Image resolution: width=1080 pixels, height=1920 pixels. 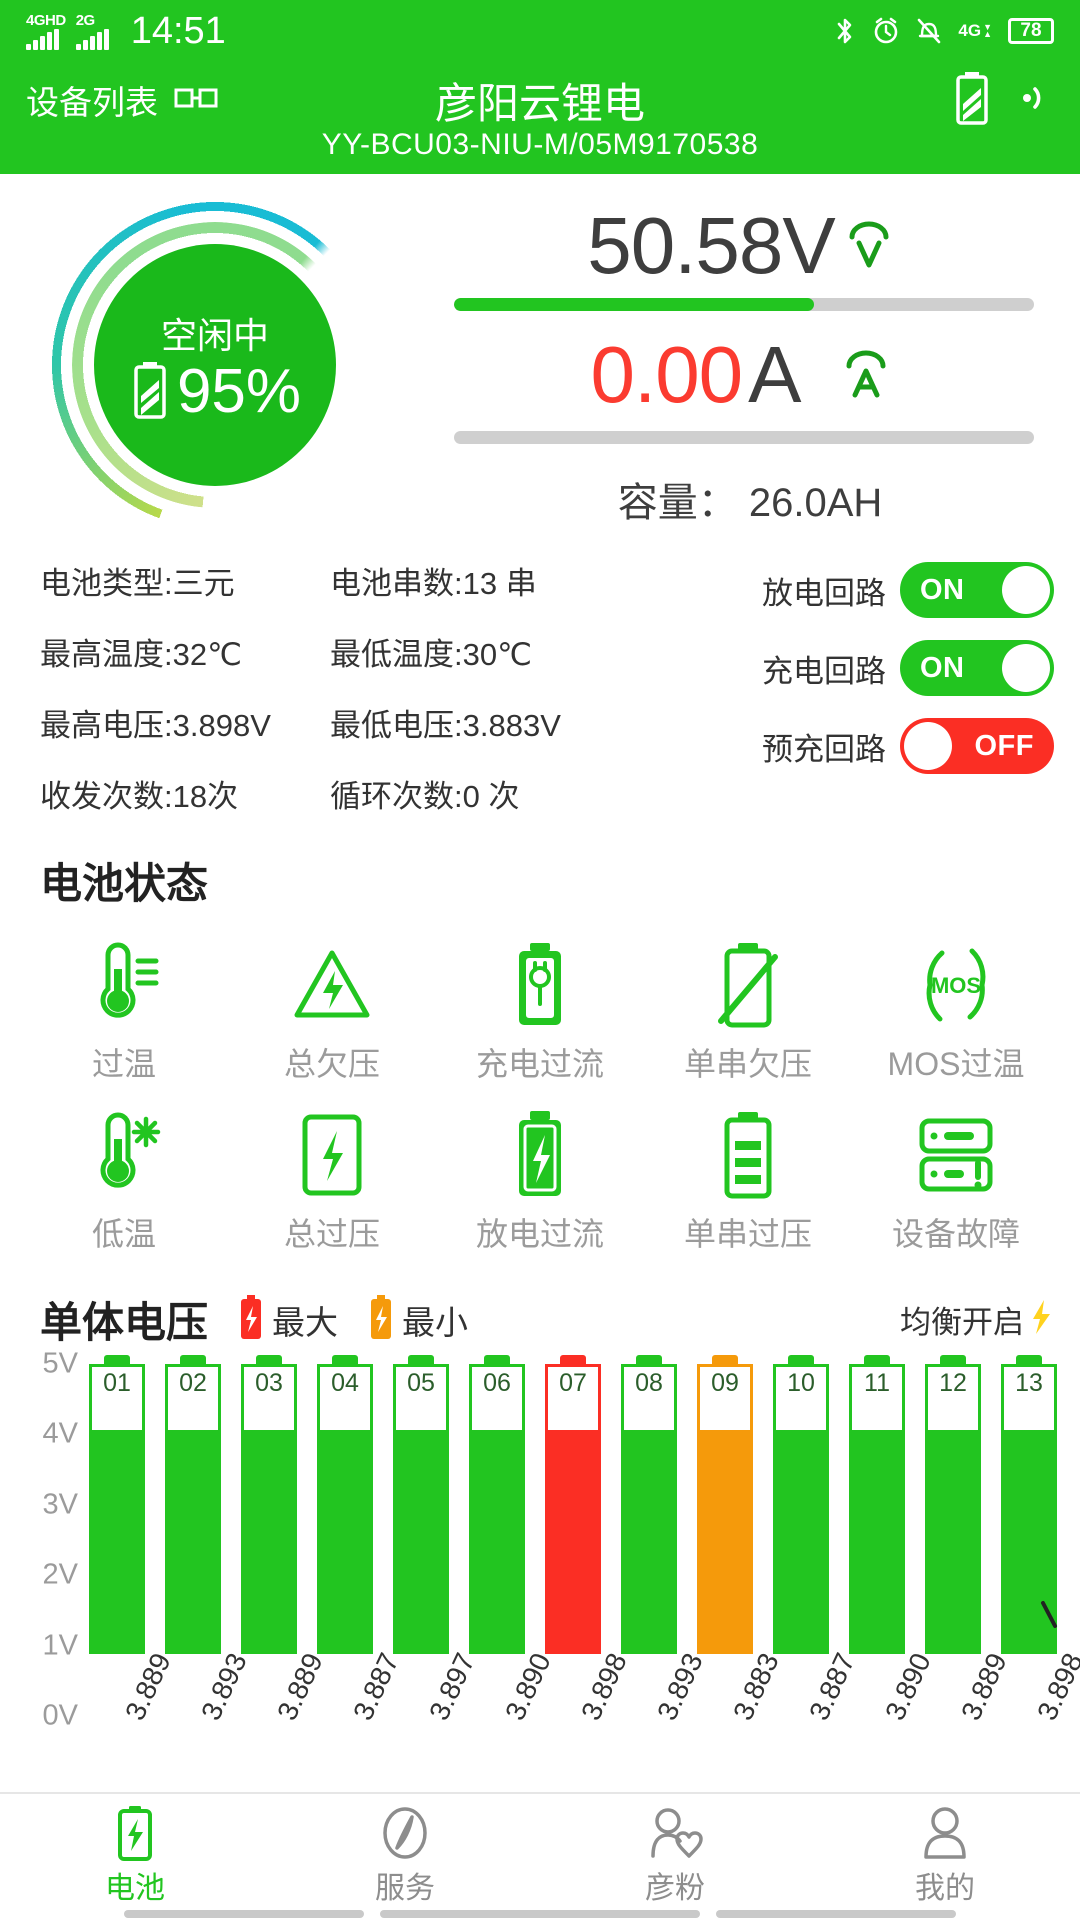 What do you see at coordinates (945, 1888) in the screenshot?
I see `nav-label: 我的` at bounding box center [945, 1888].